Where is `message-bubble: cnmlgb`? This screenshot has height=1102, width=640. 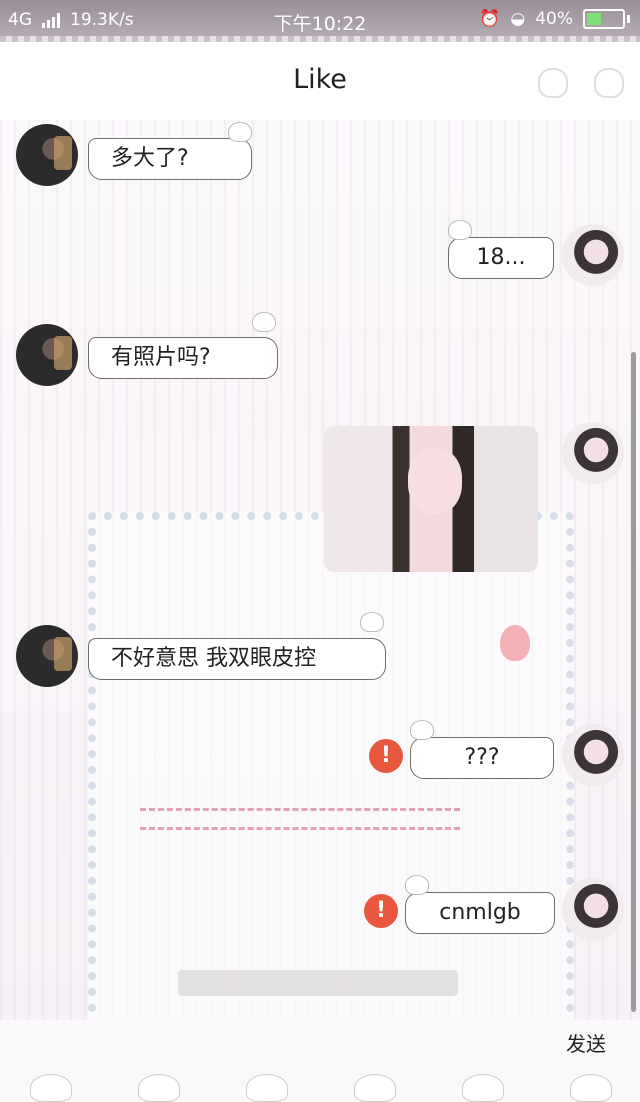
message-bubble: cnmlgb is located at coordinates (480, 913).